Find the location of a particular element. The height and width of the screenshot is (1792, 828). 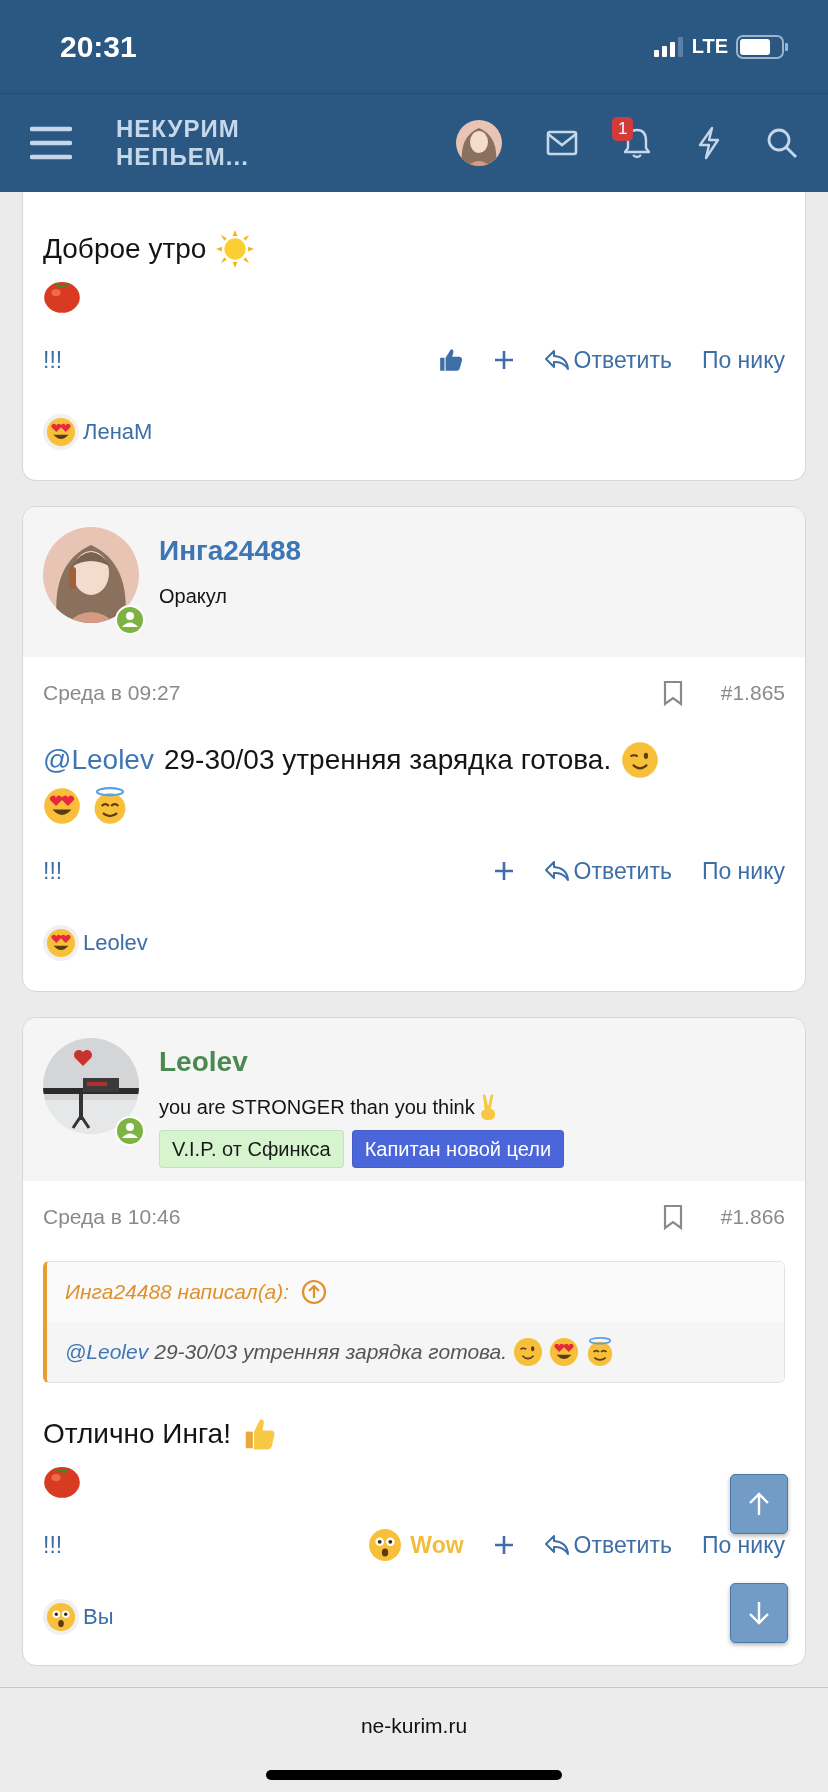

post-number: #1.865 is located at coordinates (752, 693).